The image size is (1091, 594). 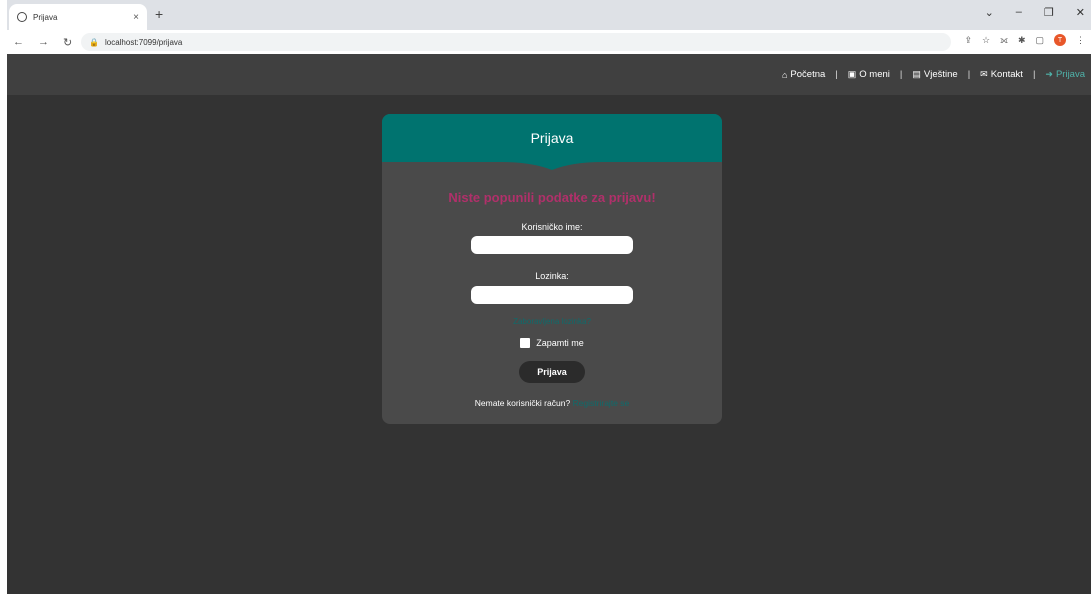 I want to click on nav-label: Kontakt, so click(x=1006, y=74).